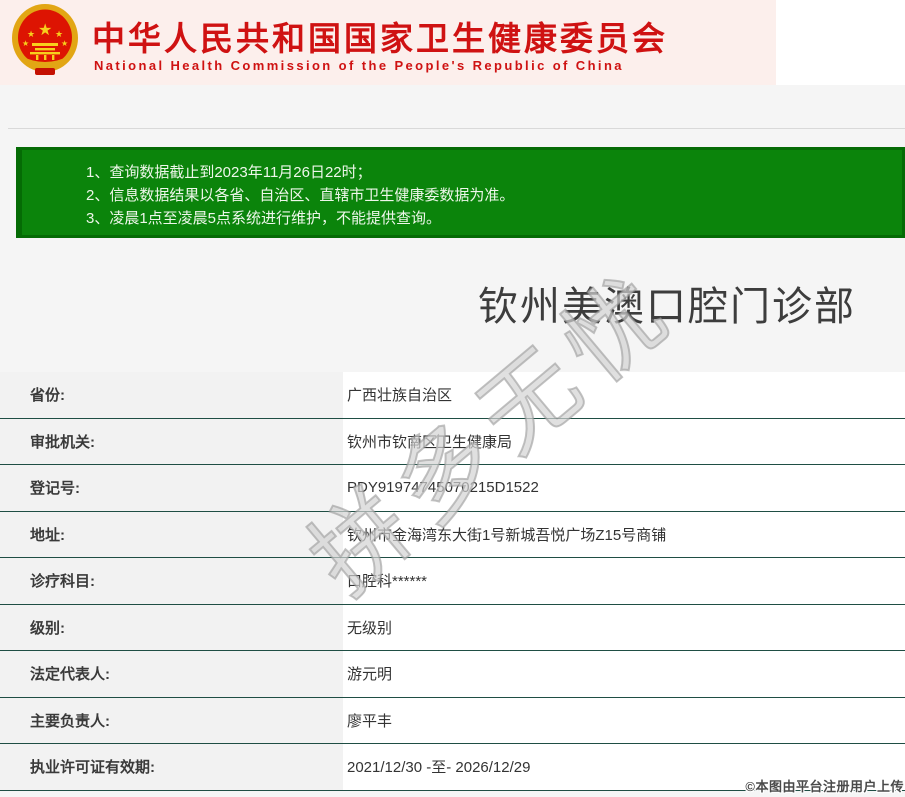 The height and width of the screenshot is (797, 905). What do you see at coordinates (624, 534) in the screenshot?
I see `field-value: 钦州市金海湾东大街1号新城吾悦广场Z15号商铺` at bounding box center [624, 534].